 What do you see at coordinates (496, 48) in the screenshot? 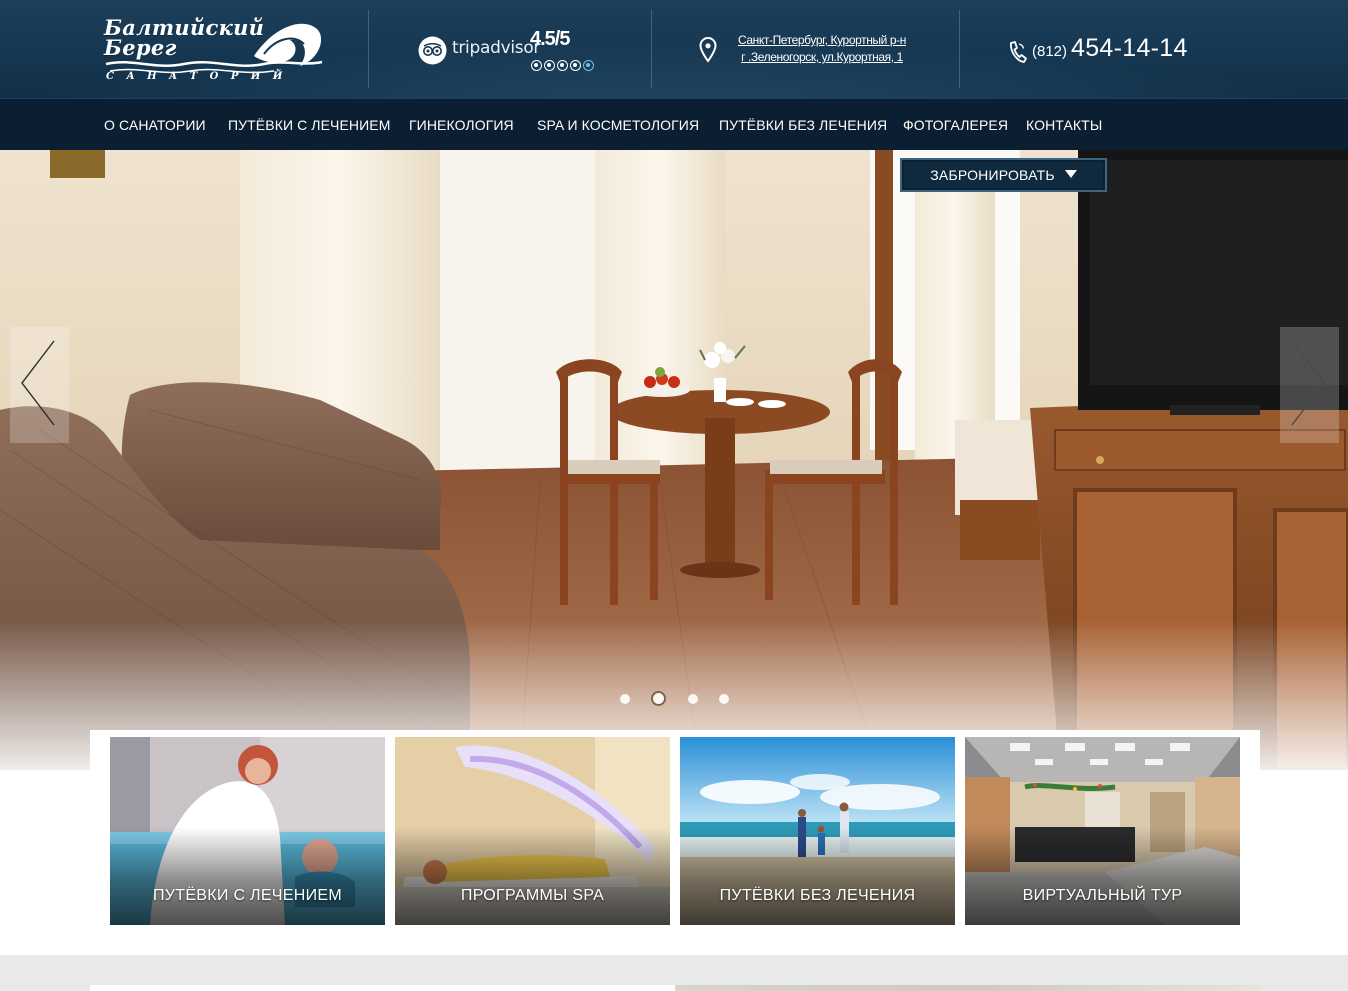
I see `tripadvisor-name: tripadvisor` at bounding box center [496, 48].